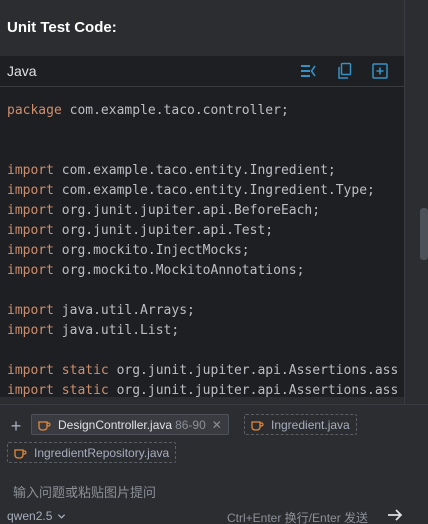 The height and width of the screenshot is (524, 428). I want to click on code-line: import org.junit.jupiter.api.Test;, so click(202, 231).